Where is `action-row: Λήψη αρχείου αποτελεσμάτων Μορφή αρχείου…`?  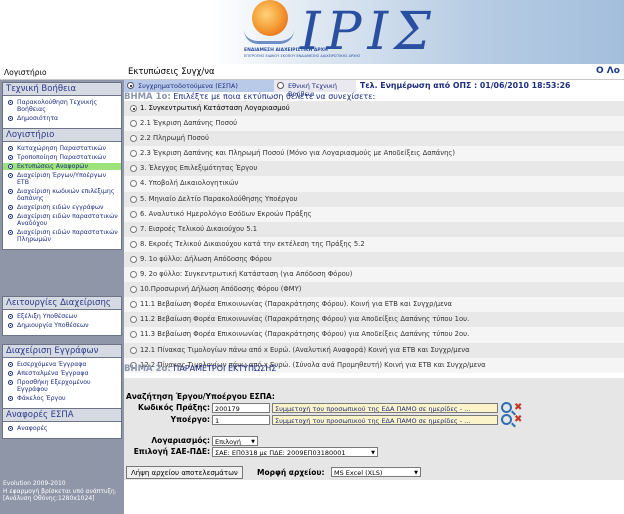 action-row: Λήψη αρχείου αποτελεσμάτων Μορφή αρχείου… is located at coordinates (374, 472).